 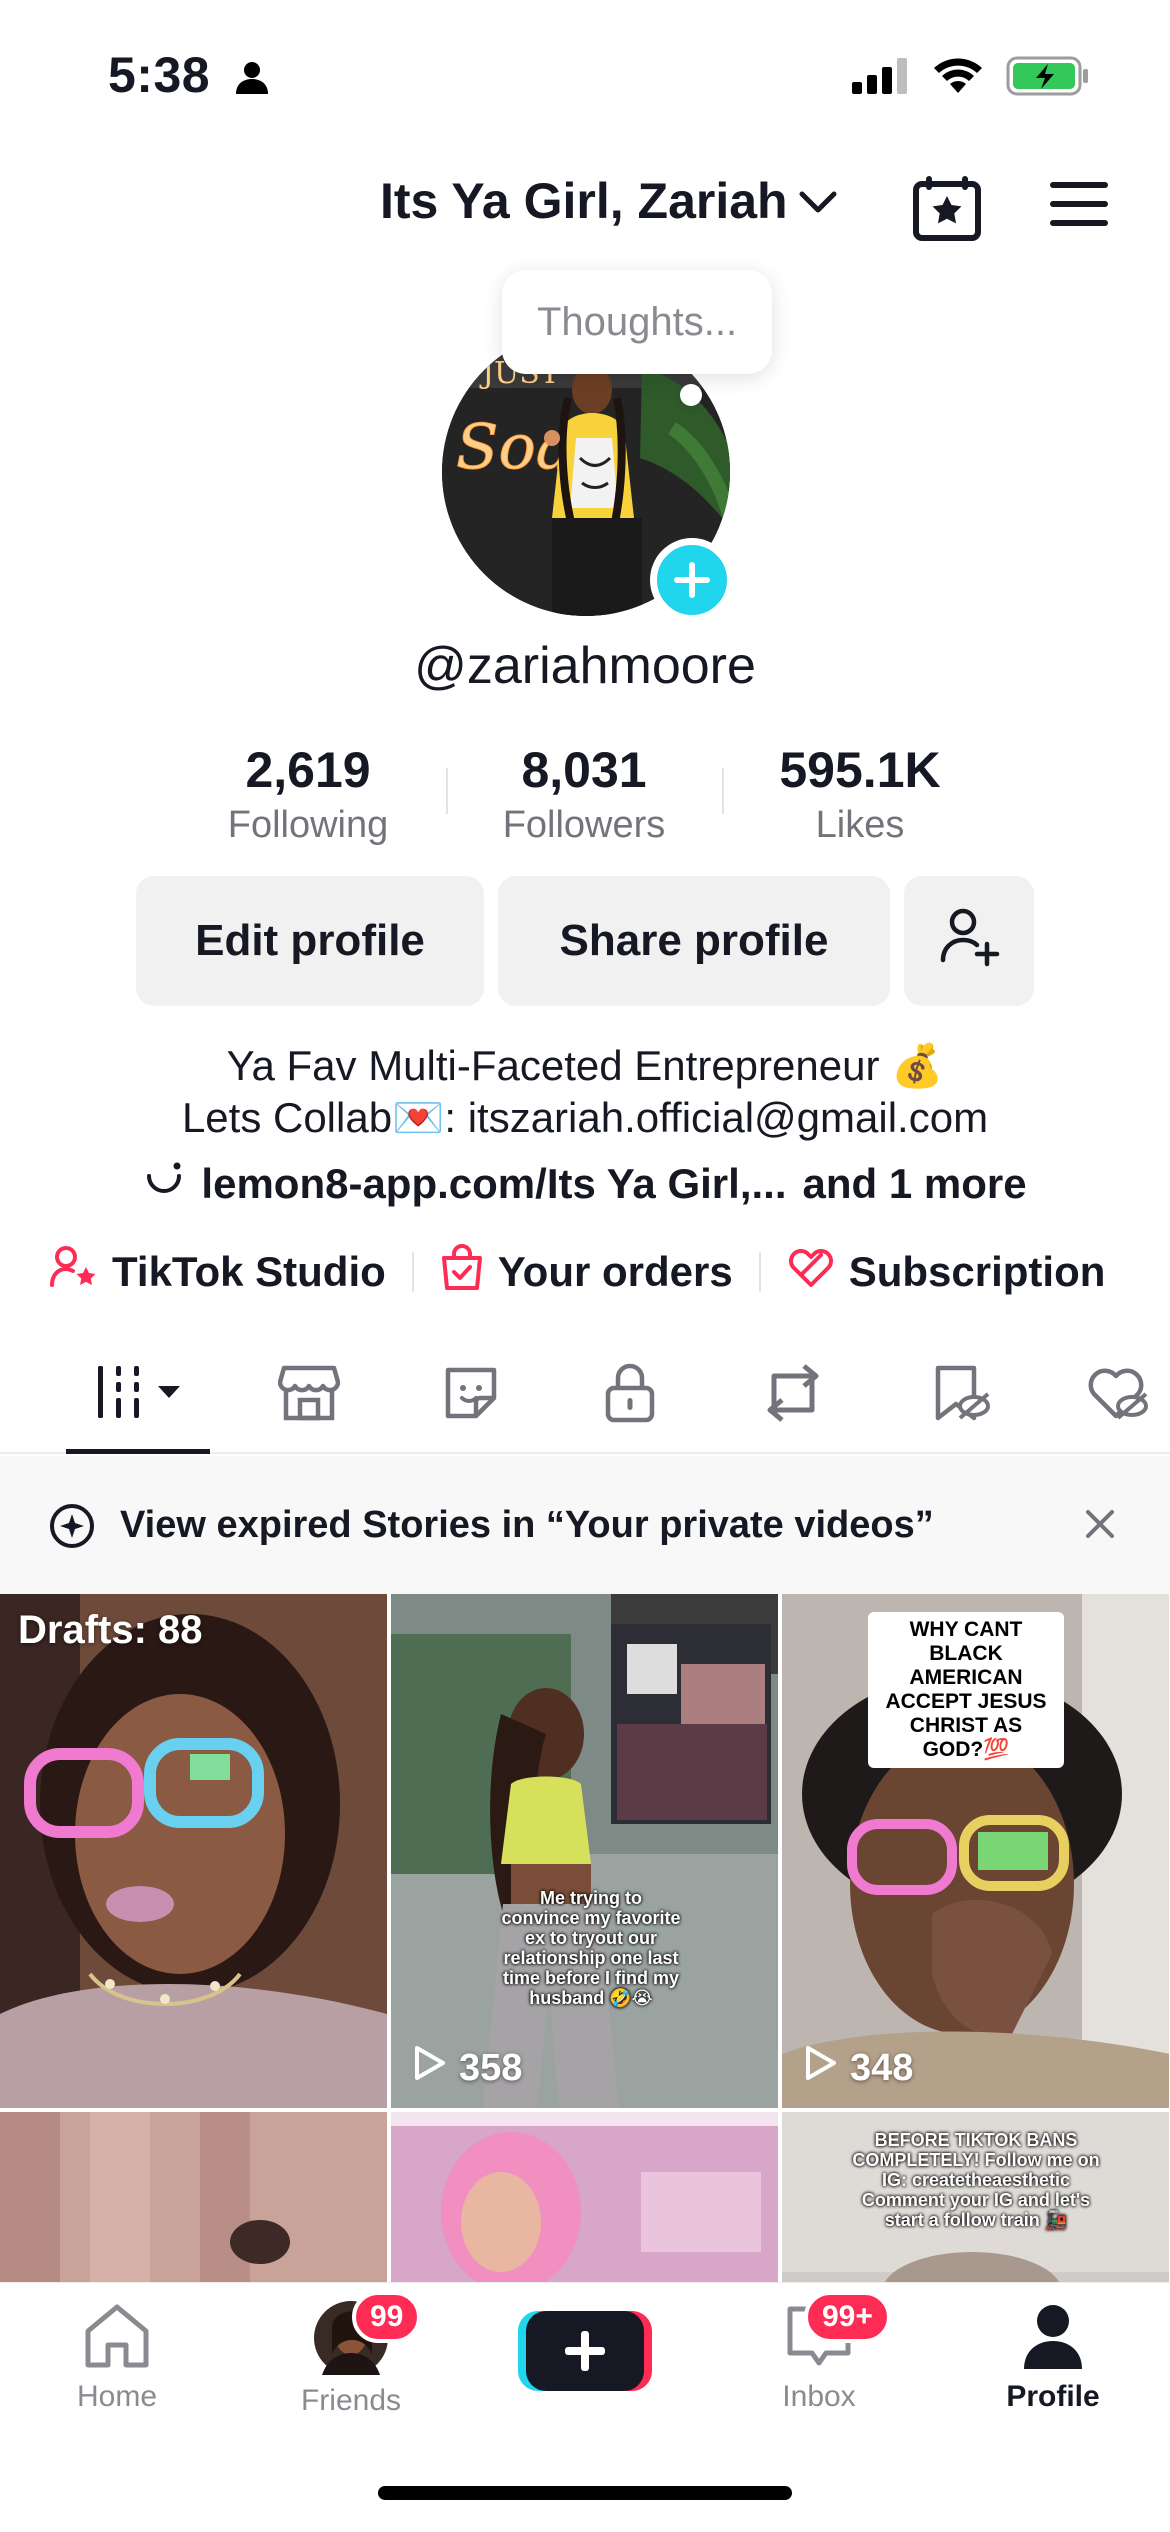 What do you see at coordinates (691, 395) in the screenshot?
I see `thought-bubble-tail` at bounding box center [691, 395].